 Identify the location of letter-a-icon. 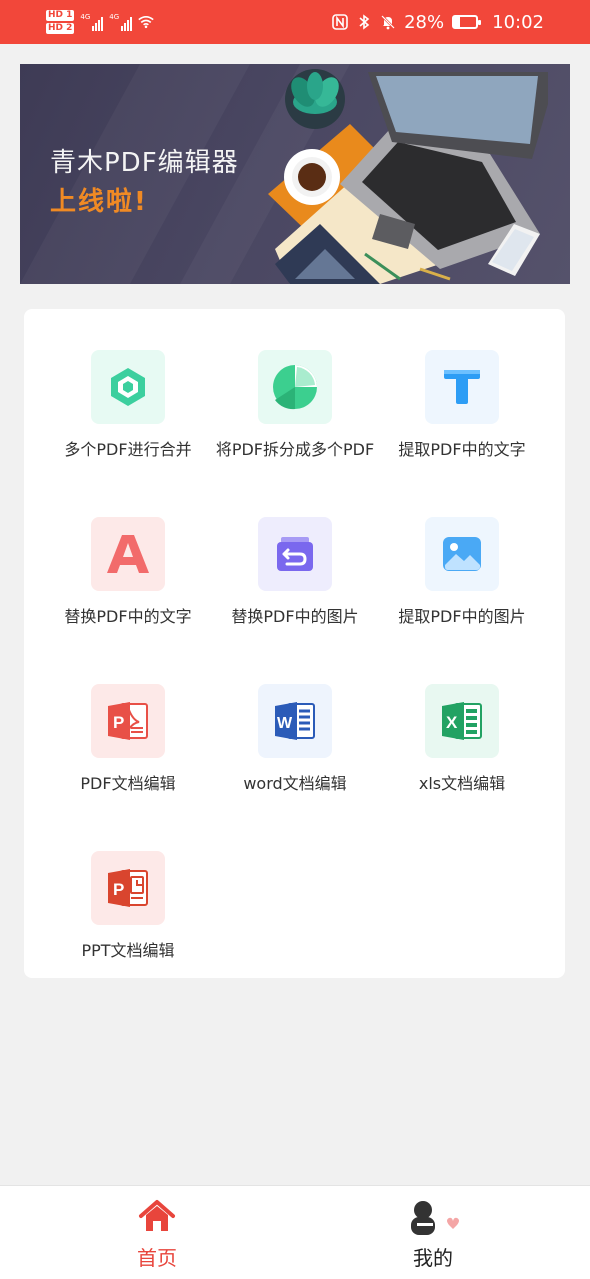
(128, 554).